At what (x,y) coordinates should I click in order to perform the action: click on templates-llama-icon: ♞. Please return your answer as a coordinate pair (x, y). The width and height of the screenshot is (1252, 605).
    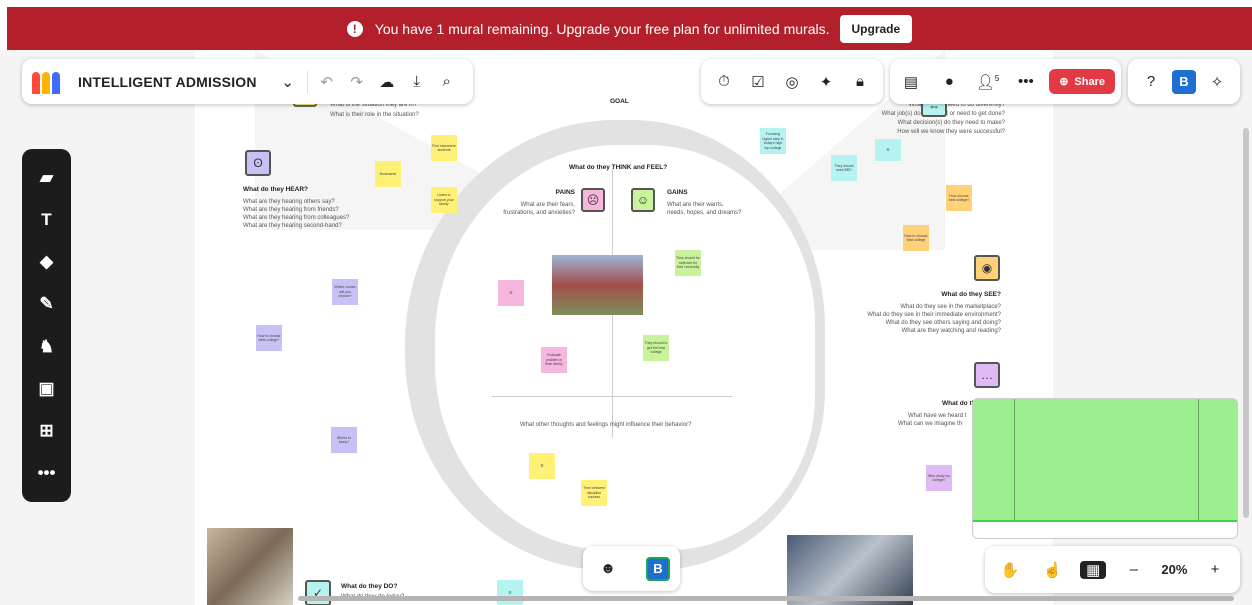
    Looking at the image, I should click on (46, 347).